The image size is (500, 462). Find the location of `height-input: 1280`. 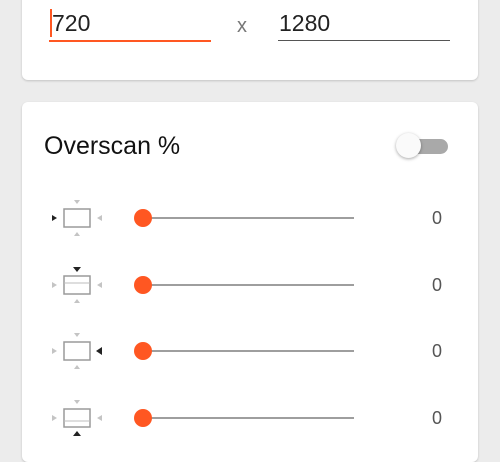

height-input: 1280 is located at coordinates (364, 24).